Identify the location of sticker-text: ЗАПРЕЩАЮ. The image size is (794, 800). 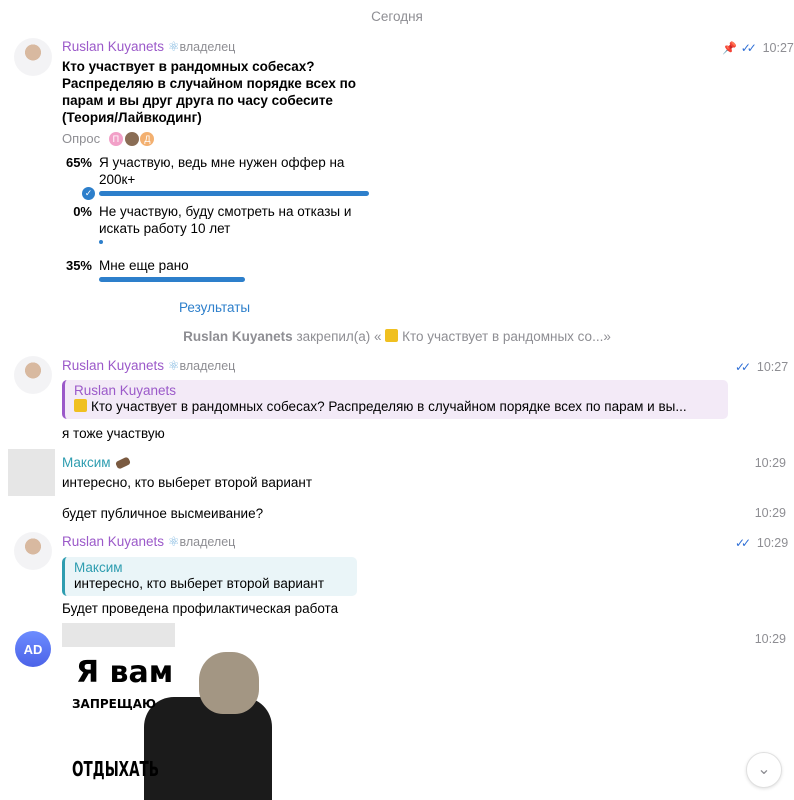
(114, 704).